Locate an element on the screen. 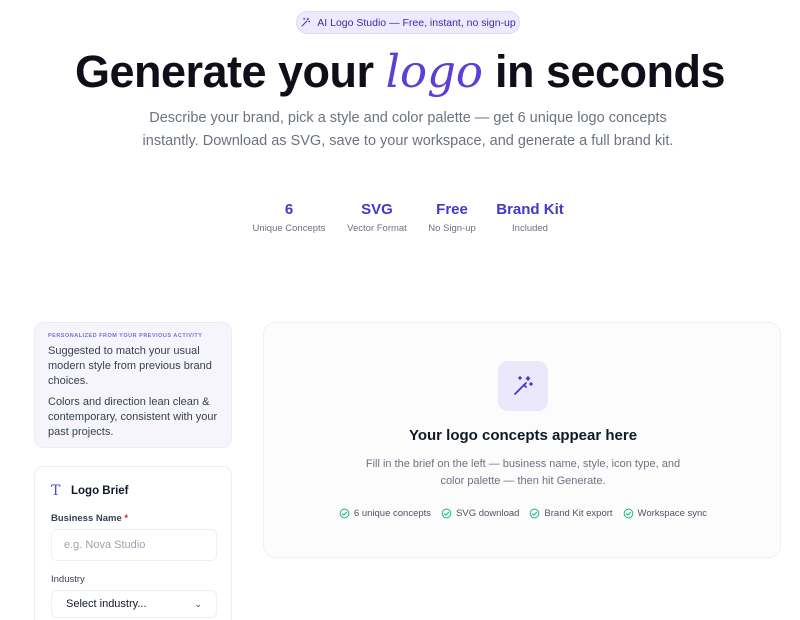 The image size is (800, 620). stat-brand-kit: Brand Kit Included is located at coordinates (530, 217).